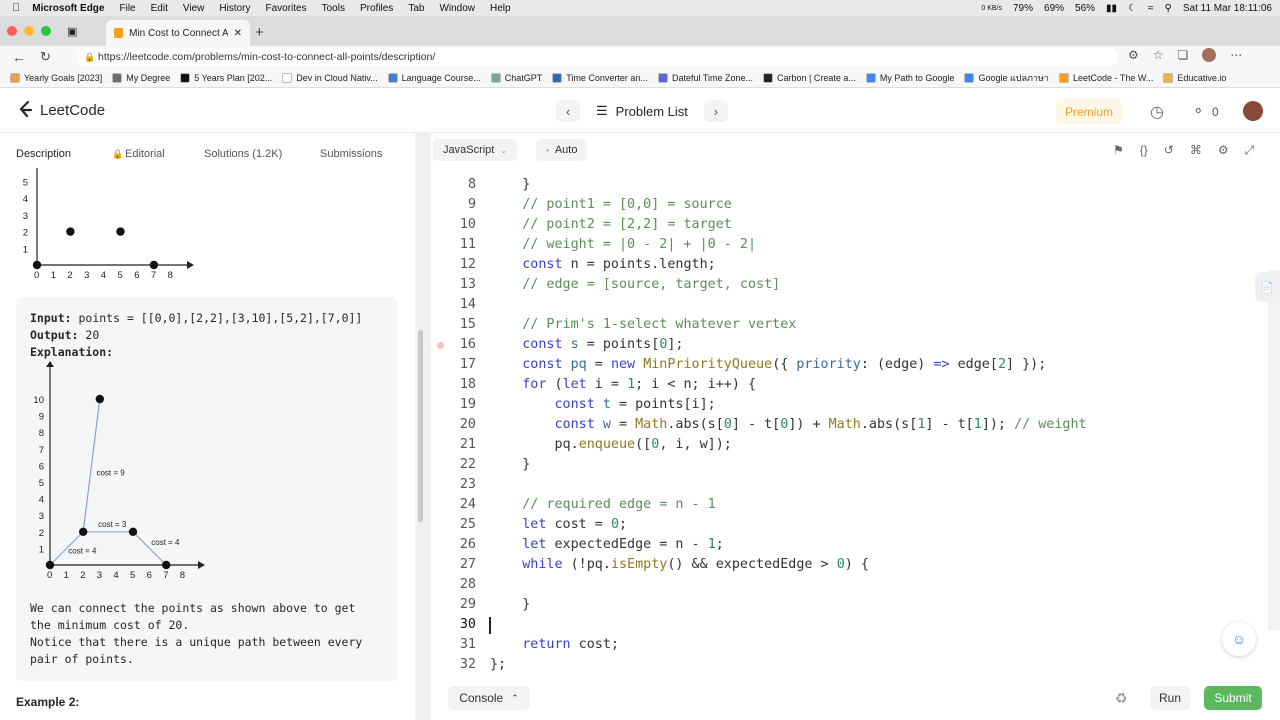  What do you see at coordinates (440, 345) in the screenshot?
I see `breakpoint-icon` at bounding box center [440, 345].